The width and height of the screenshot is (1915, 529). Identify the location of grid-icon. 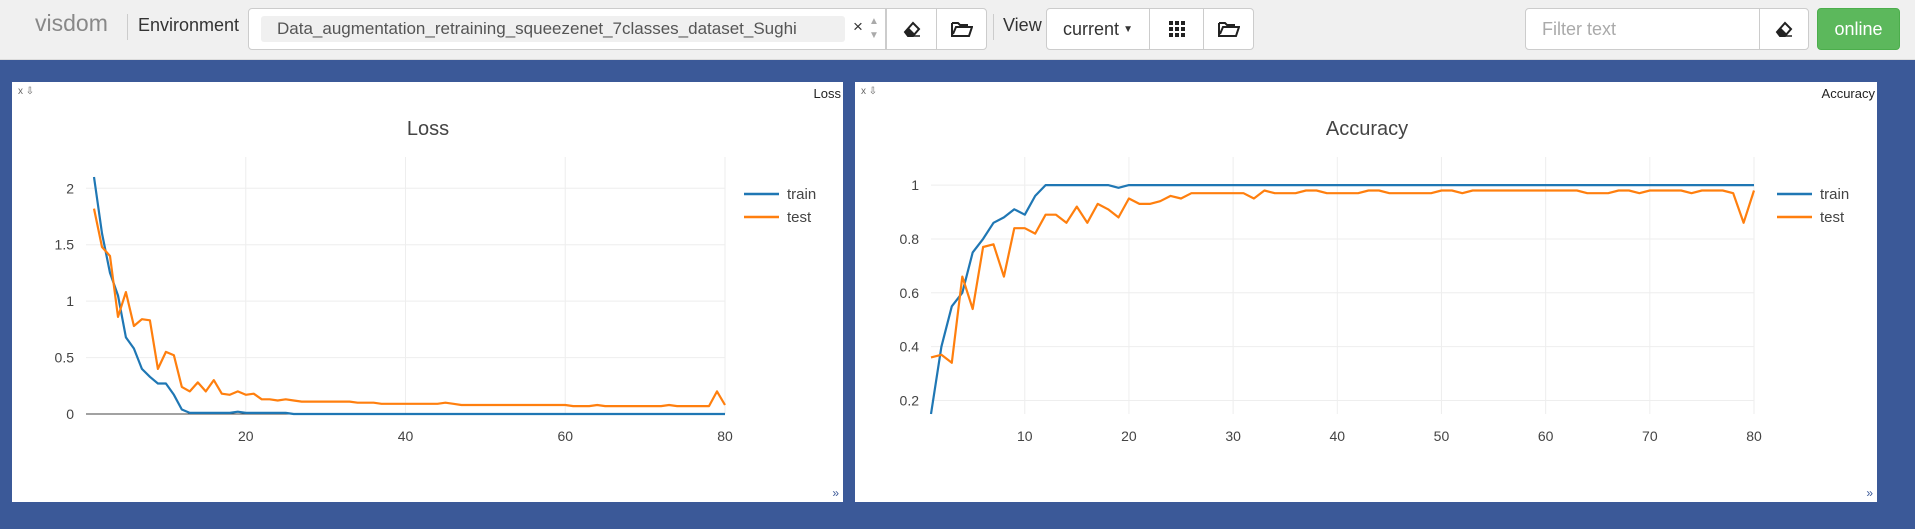
(1176, 29).